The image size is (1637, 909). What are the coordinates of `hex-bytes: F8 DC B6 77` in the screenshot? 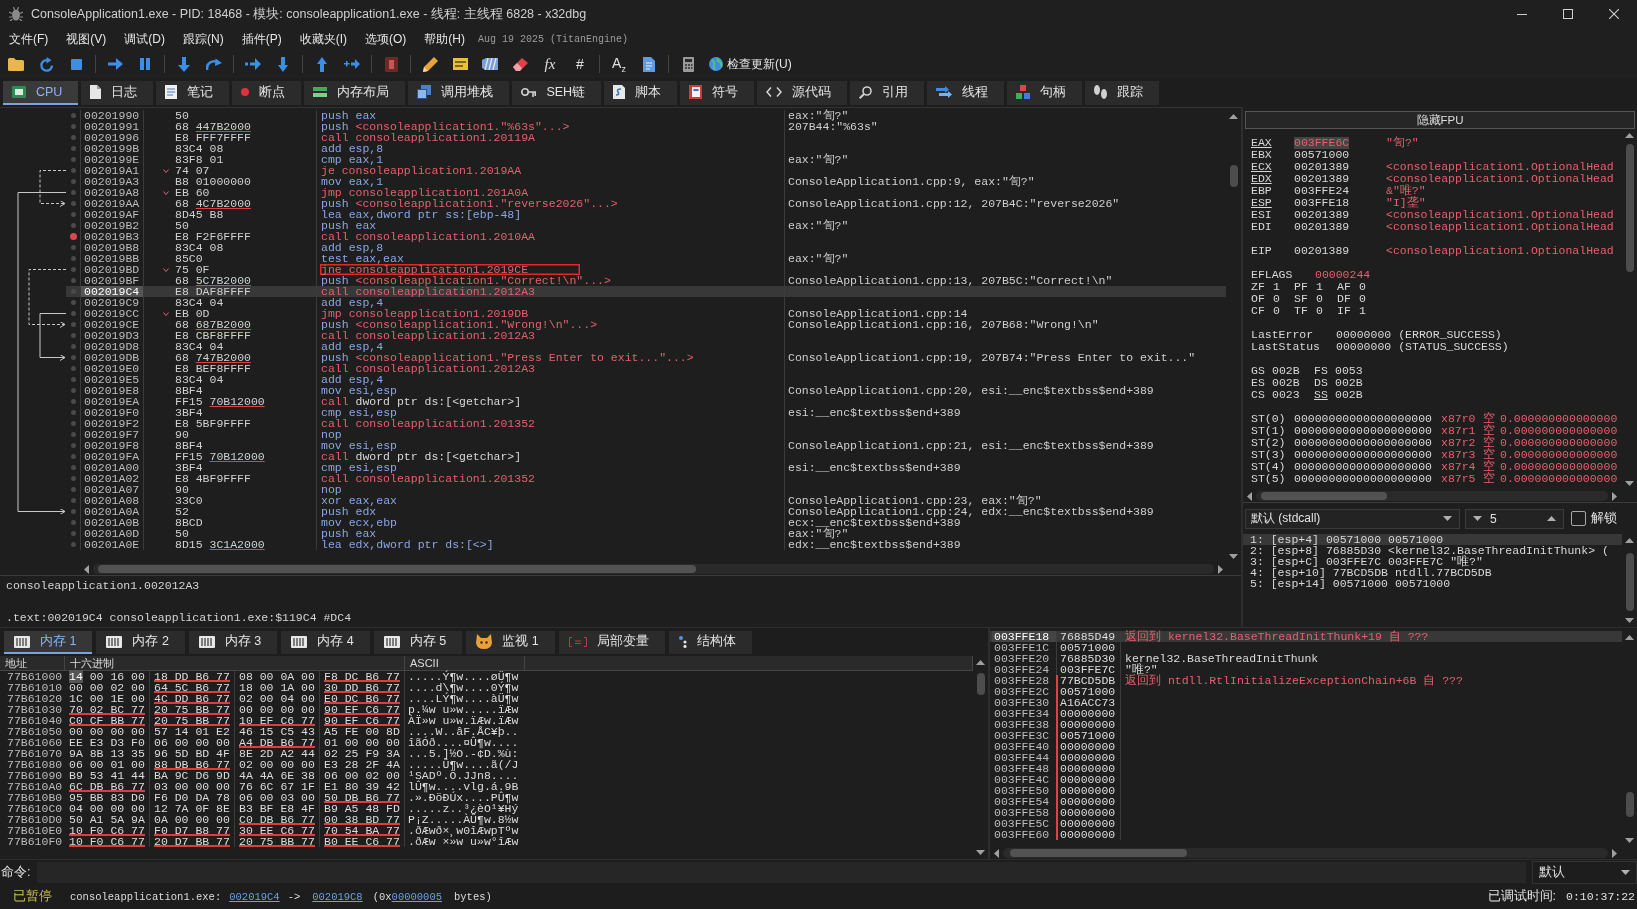 It's located at (362, 676).